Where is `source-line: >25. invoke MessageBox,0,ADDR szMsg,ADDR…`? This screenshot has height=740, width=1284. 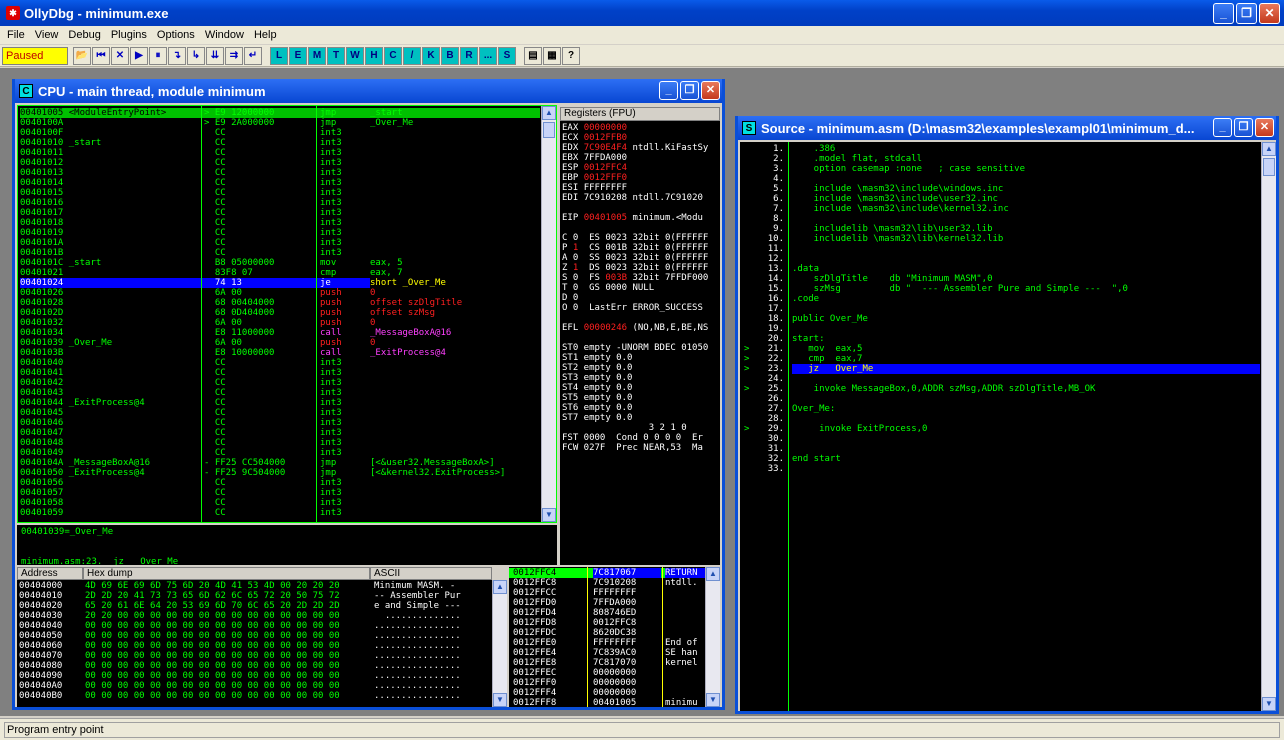
source-line: >25. invoke MessageBox,0,ADDR szMsg,ADDR… is located at coordinates (1000, 389).